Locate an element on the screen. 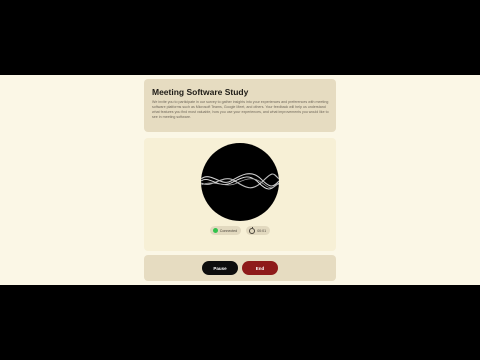 This screenshot has width=480, height=360. voice-visualizer-orb is located at coordinates (240, 182).